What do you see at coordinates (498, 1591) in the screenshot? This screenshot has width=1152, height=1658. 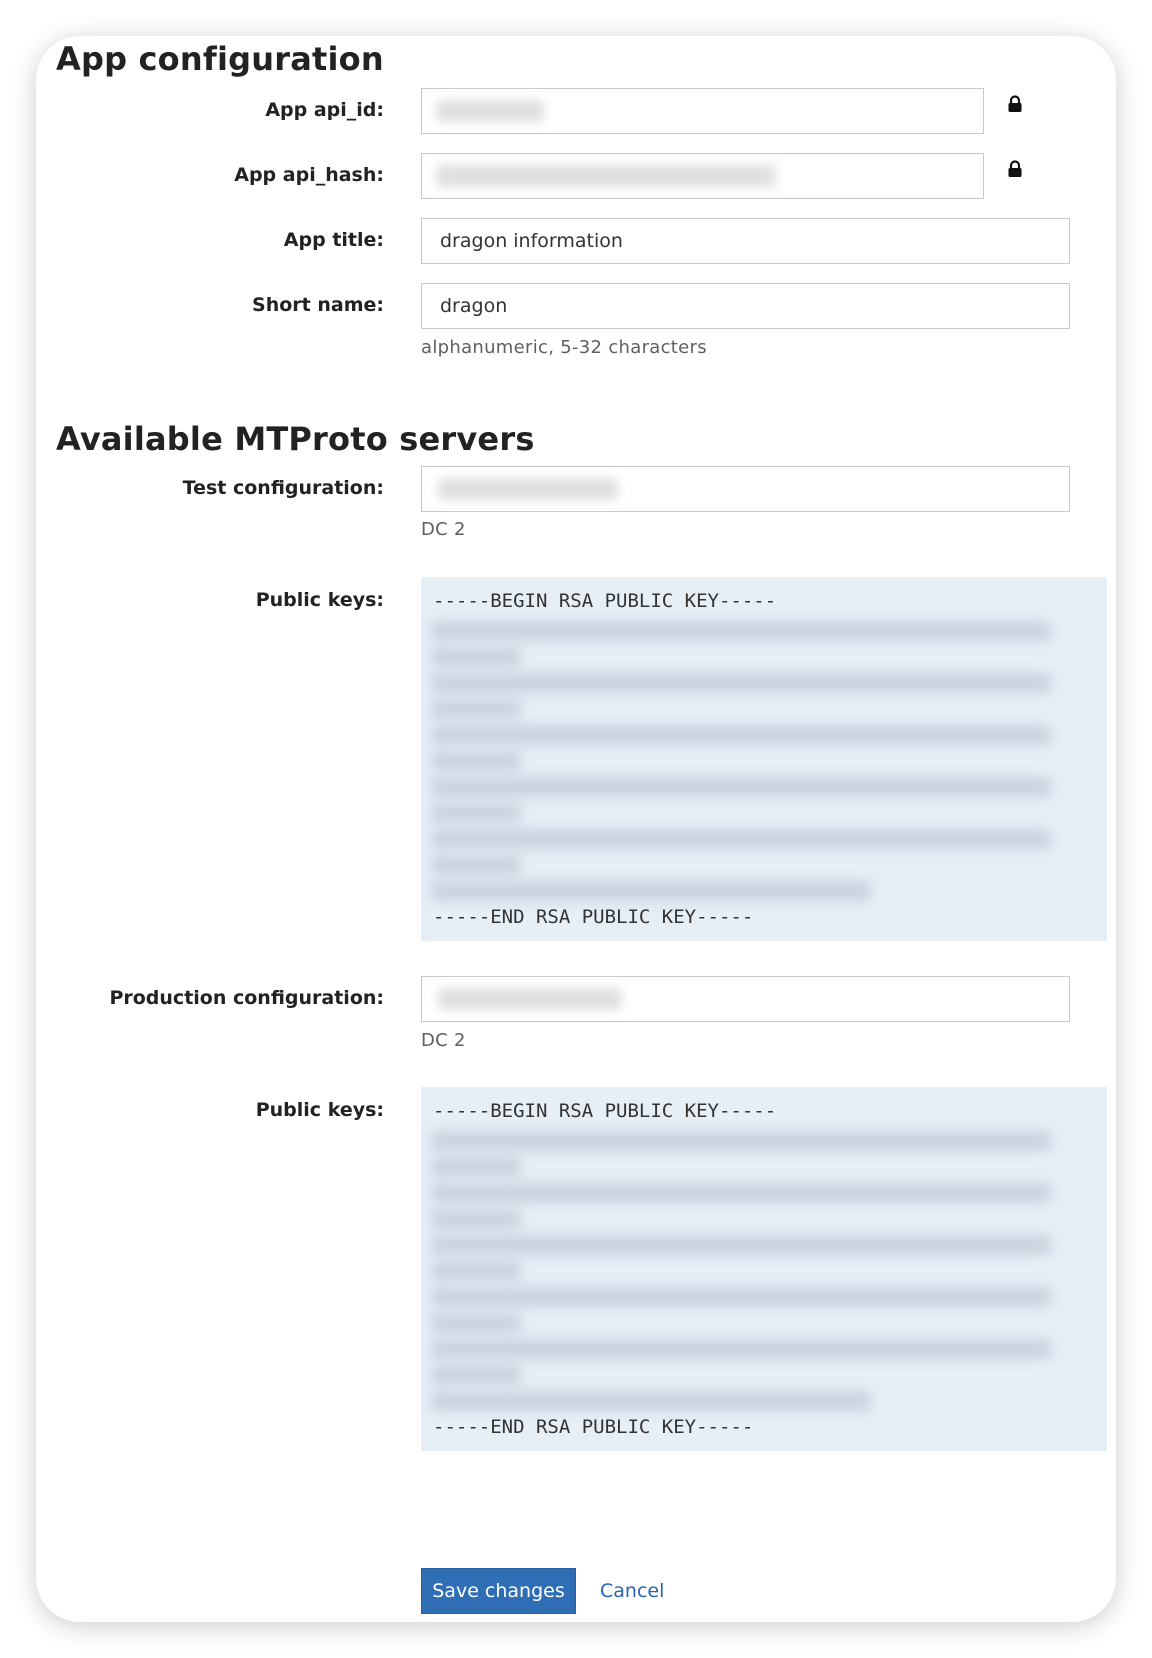 I see `save-changes-button: Save changes` at bounding box center [498, 1591].